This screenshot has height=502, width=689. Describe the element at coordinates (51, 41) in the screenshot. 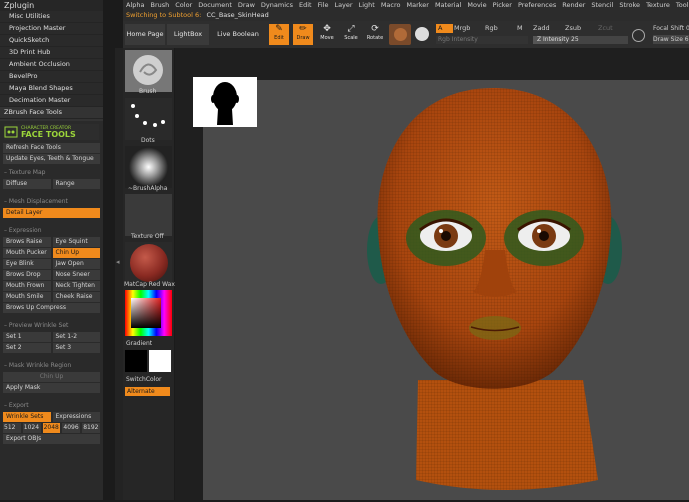

I see `zplugin-menu-item-quicksketch: QuickSketch` at that location.